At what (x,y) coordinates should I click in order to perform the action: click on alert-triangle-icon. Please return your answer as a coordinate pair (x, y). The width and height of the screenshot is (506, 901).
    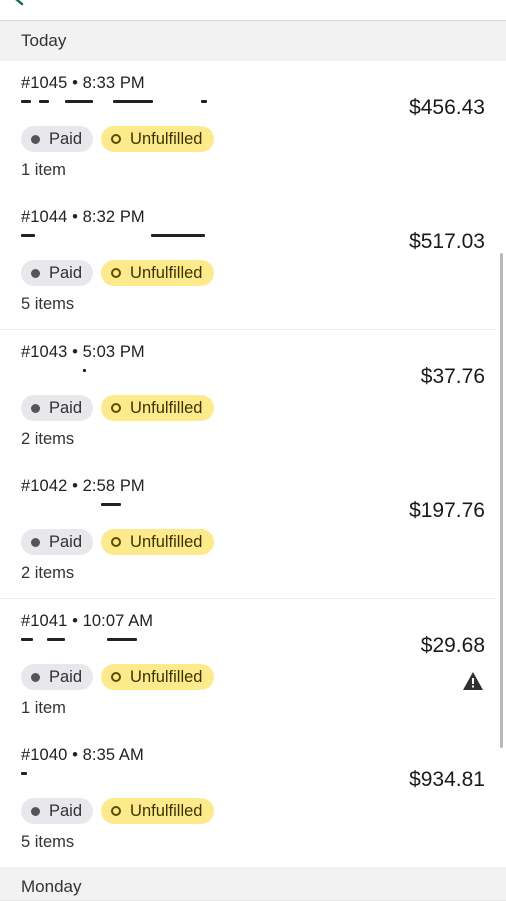
    Looking at the image, I should click on (473, 681).